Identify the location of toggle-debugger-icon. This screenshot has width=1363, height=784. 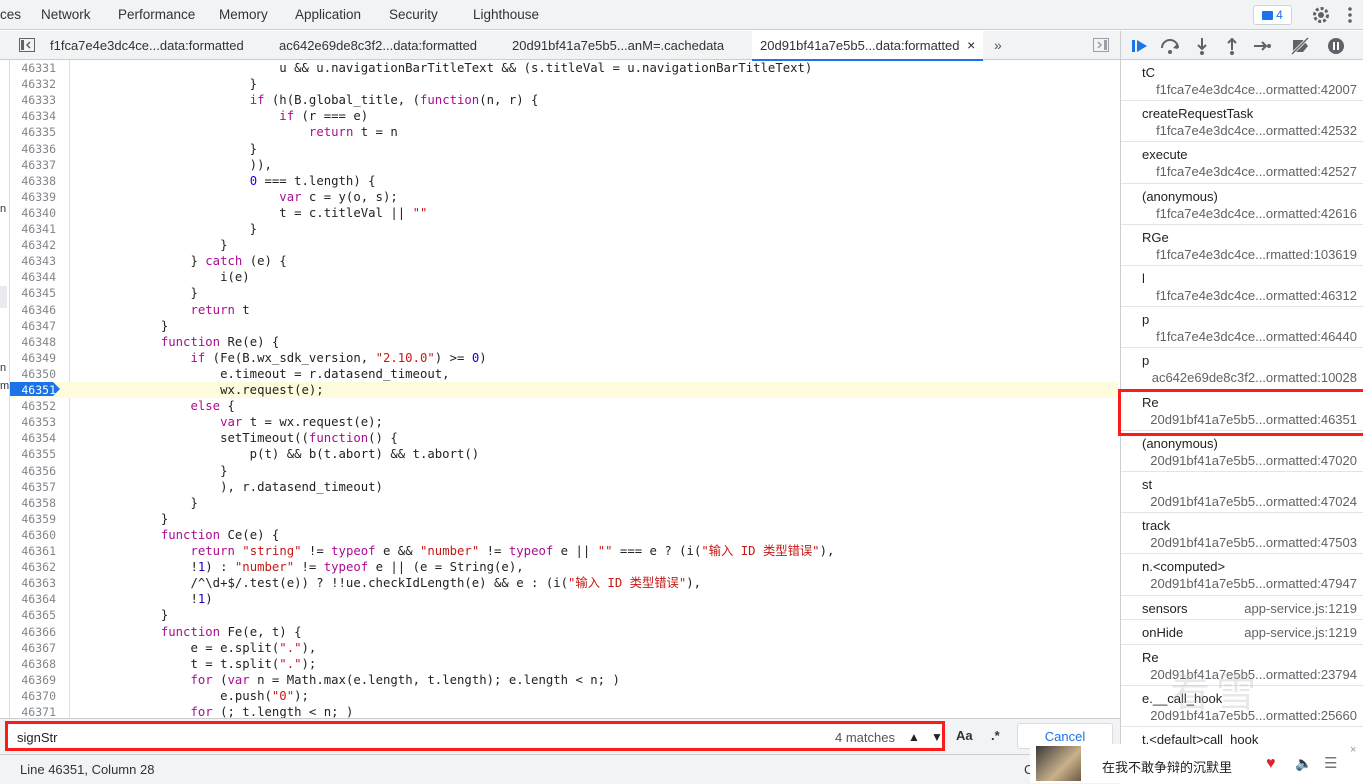
(1101, 45).